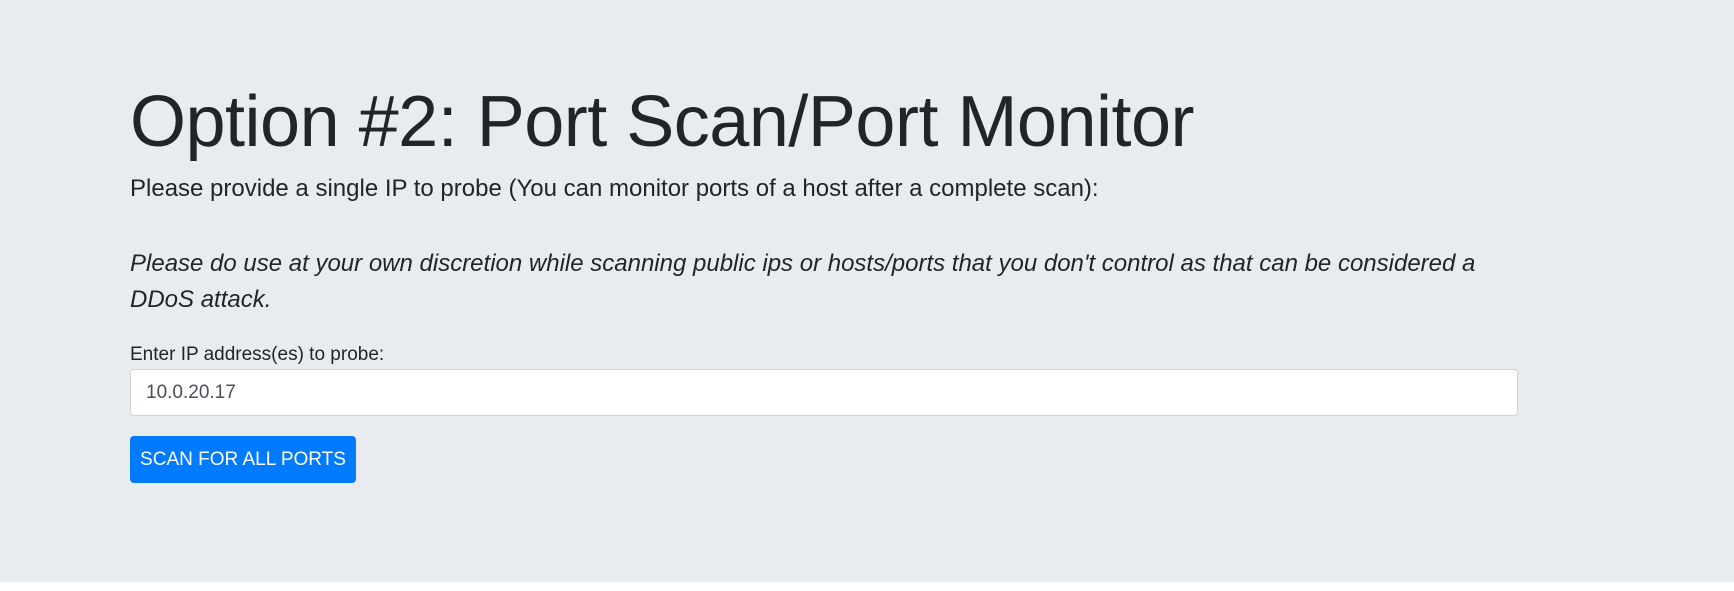 Image resolution: width=1734 pixels, height=591 pixels. Describe the element at coordinates (243, 459) in the screenshot. I see `scan-all-ports-button: SCAN FOR ALL PORTS` at that location.